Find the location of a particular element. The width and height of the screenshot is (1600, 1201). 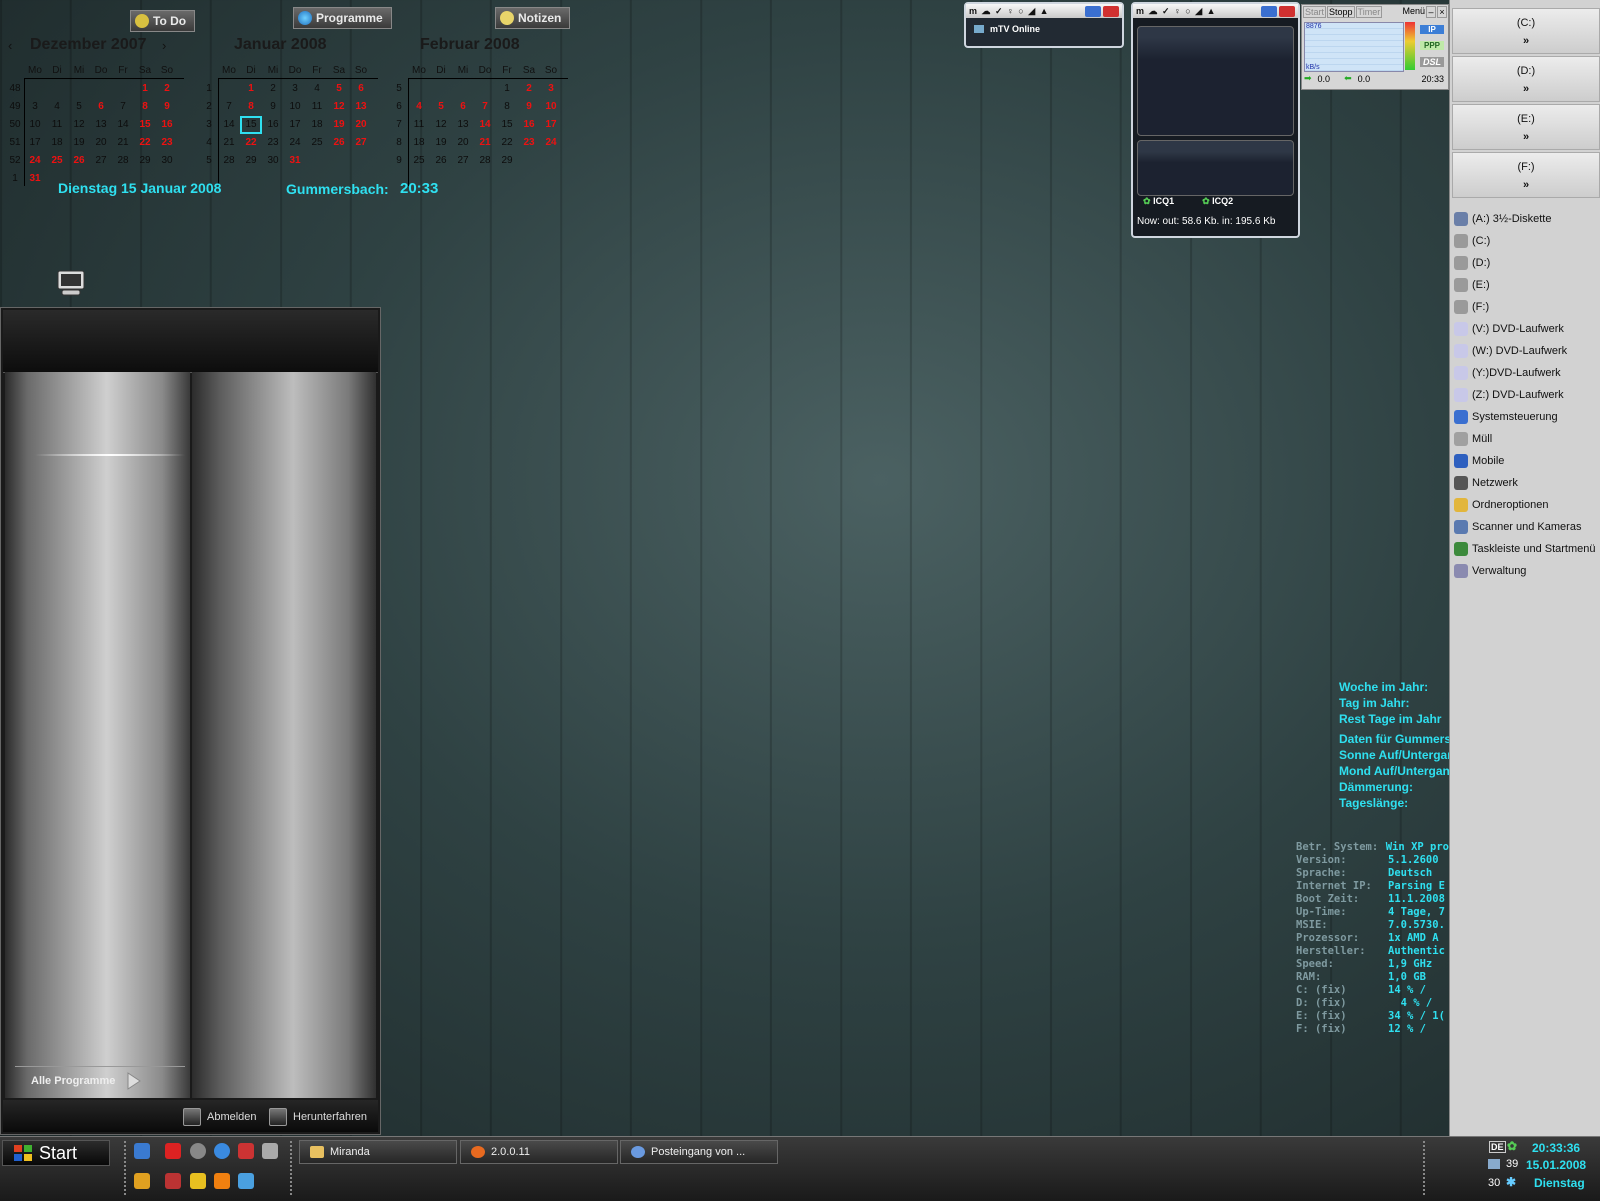

sidebar-item: (C:) is located at coordinates (1472, 241).